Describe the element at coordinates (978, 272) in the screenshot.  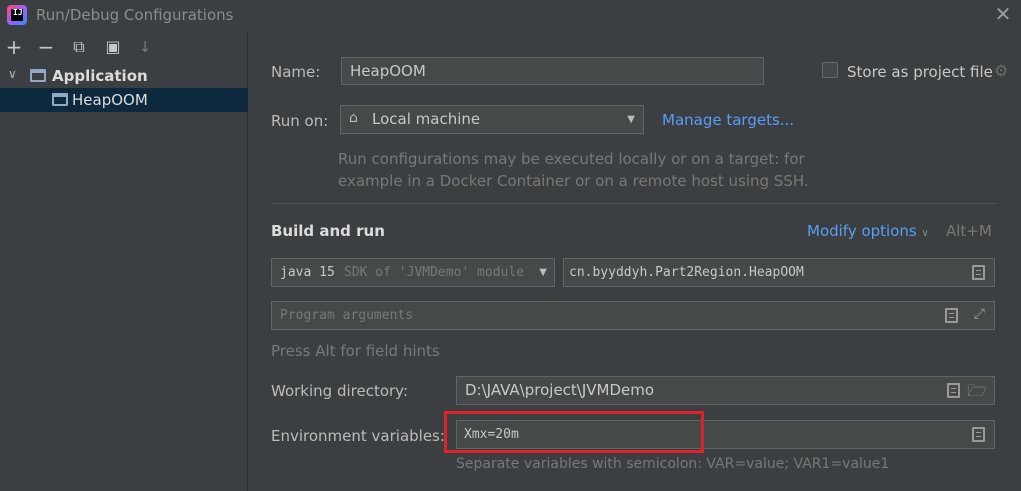
I see `browse-note-icon` at that location.